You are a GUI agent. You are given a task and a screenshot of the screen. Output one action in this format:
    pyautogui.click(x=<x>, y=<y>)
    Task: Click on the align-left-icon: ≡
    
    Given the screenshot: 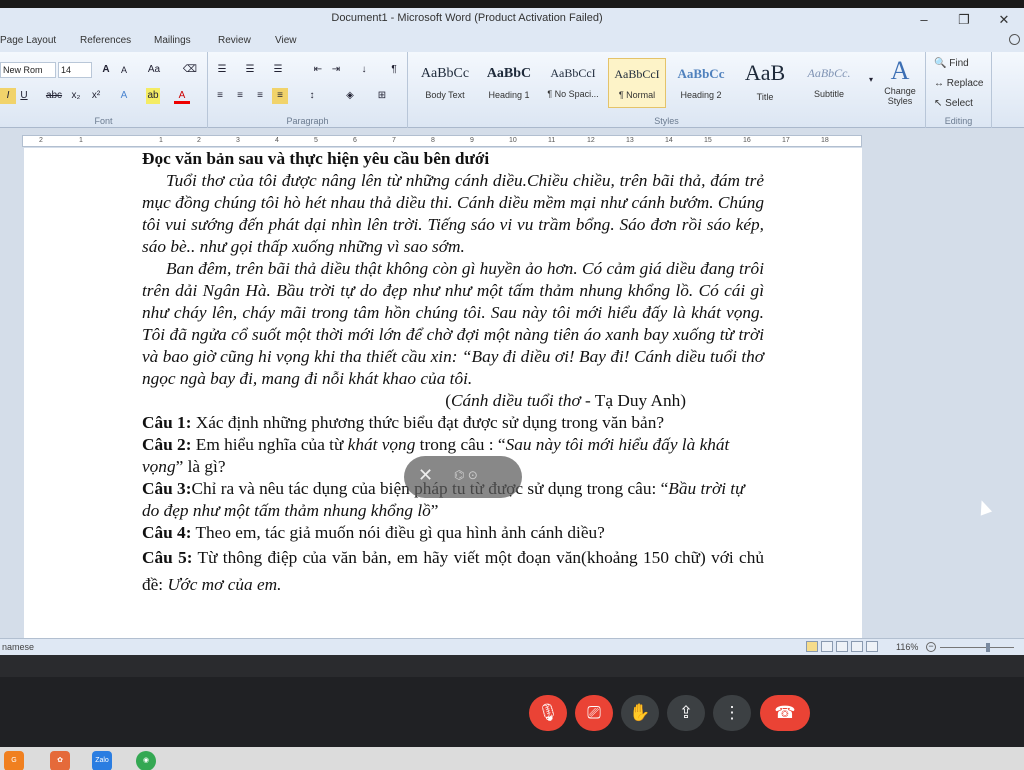 What is the action you would take?
    pyautogui.click(x=220, y=96)
    